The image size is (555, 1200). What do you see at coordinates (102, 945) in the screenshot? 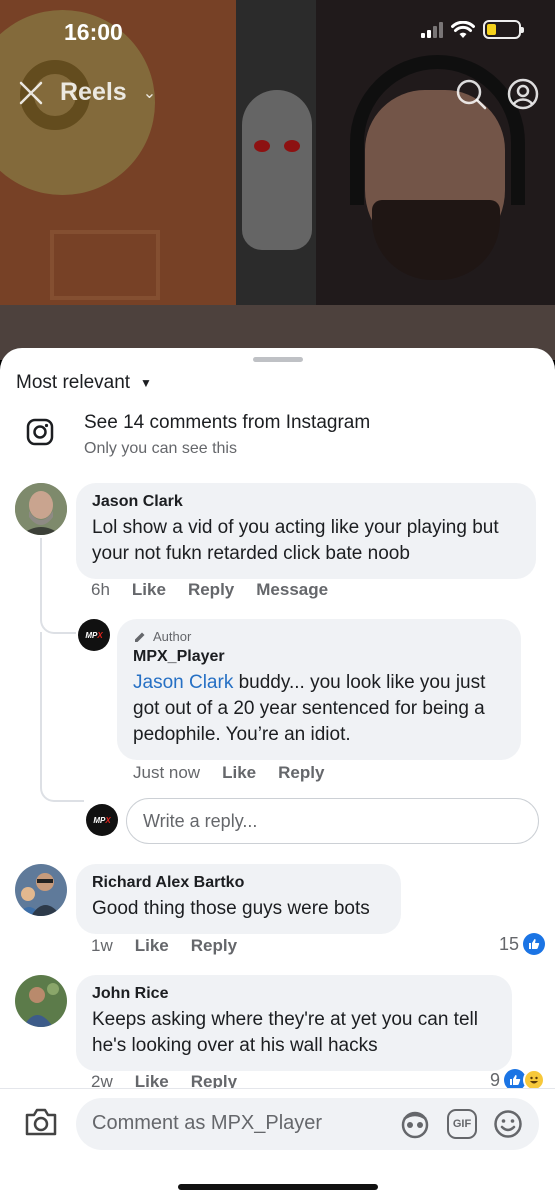
I see `comment-time: 1w` at bounding box center [102, 945].